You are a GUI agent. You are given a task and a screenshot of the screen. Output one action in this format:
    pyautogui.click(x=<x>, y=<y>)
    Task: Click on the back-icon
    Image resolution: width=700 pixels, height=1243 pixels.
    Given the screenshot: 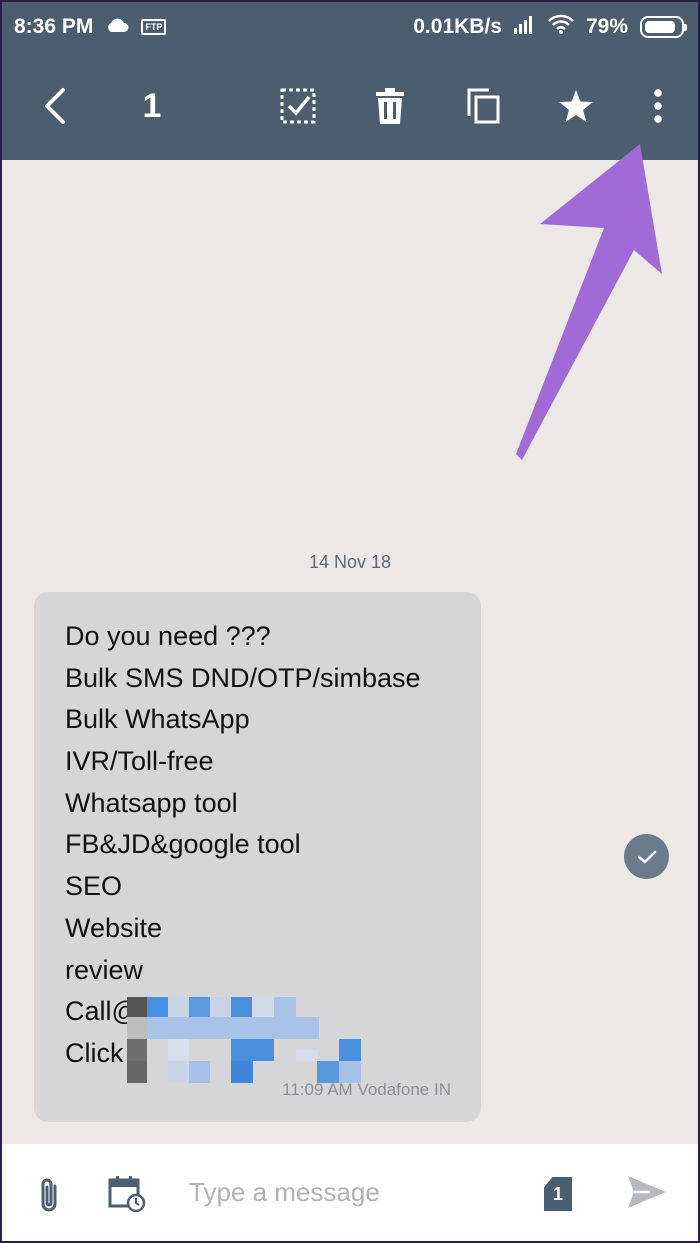 What is the action you would take?
    pyautogui.click(x=55, y=106)
    